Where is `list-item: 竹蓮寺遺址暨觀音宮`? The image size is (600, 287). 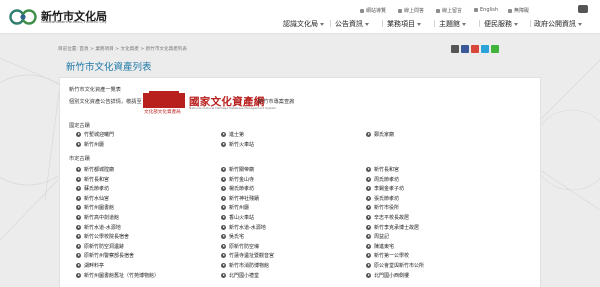 list-item: 竹蓮寺遺址暨觀音宮 is located at coordinates (247, 255).